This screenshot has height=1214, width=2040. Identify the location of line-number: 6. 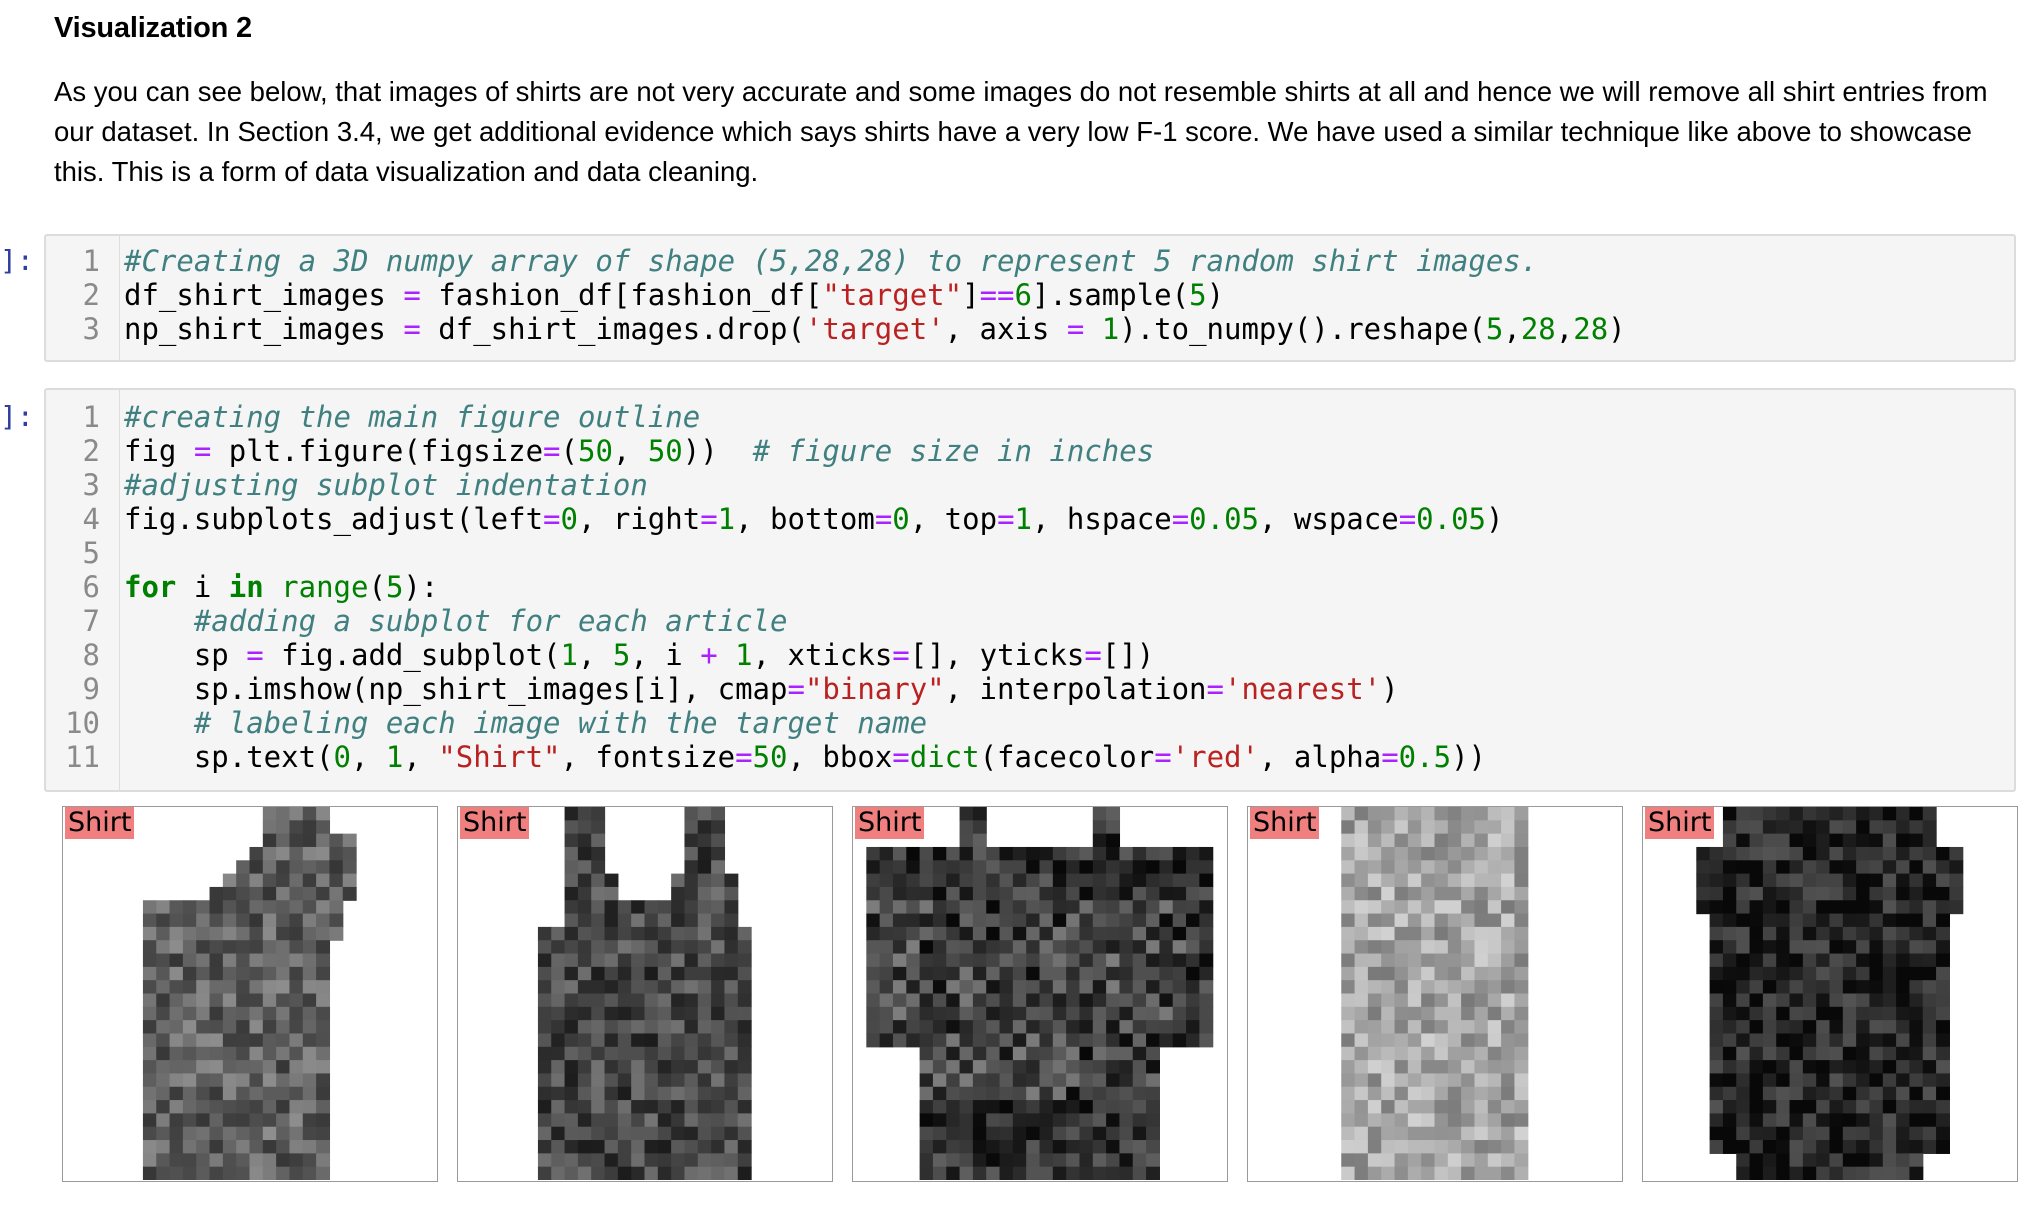
(91, 587).